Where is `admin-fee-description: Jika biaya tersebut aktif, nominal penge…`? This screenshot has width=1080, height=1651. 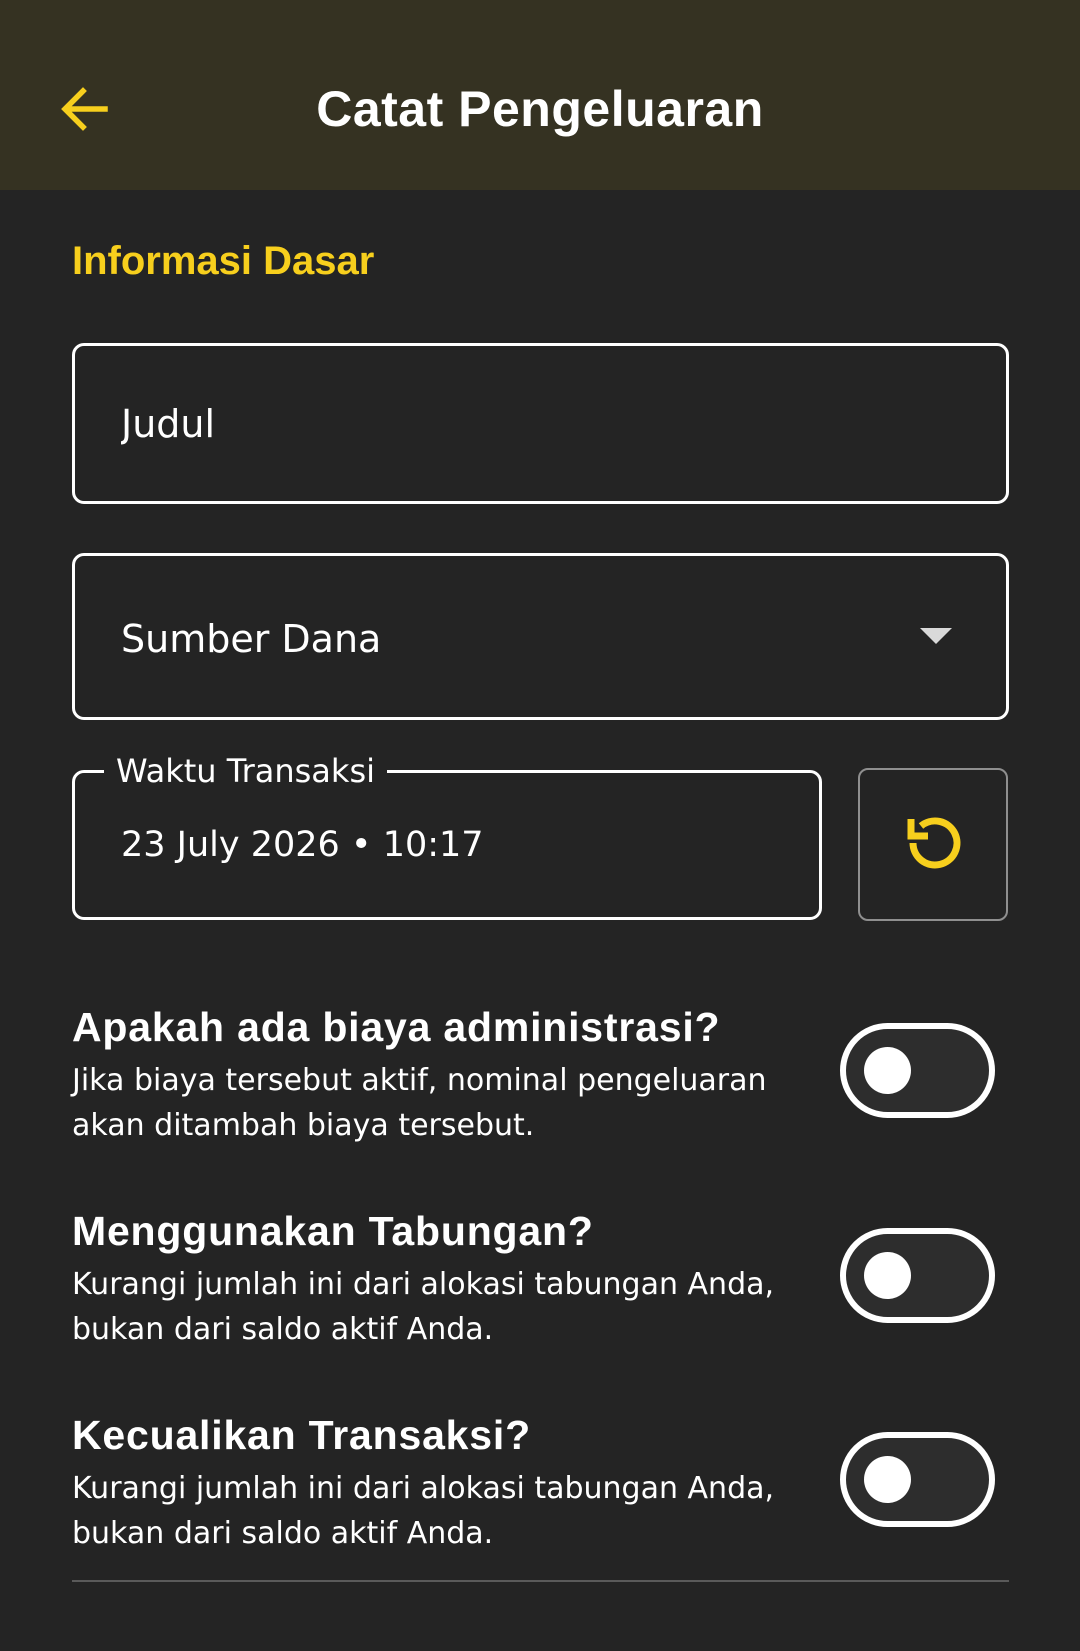 admin-fee-description: Jika biaya tersebut aktif, nominal penge… is located at coordinates (419, 1103).